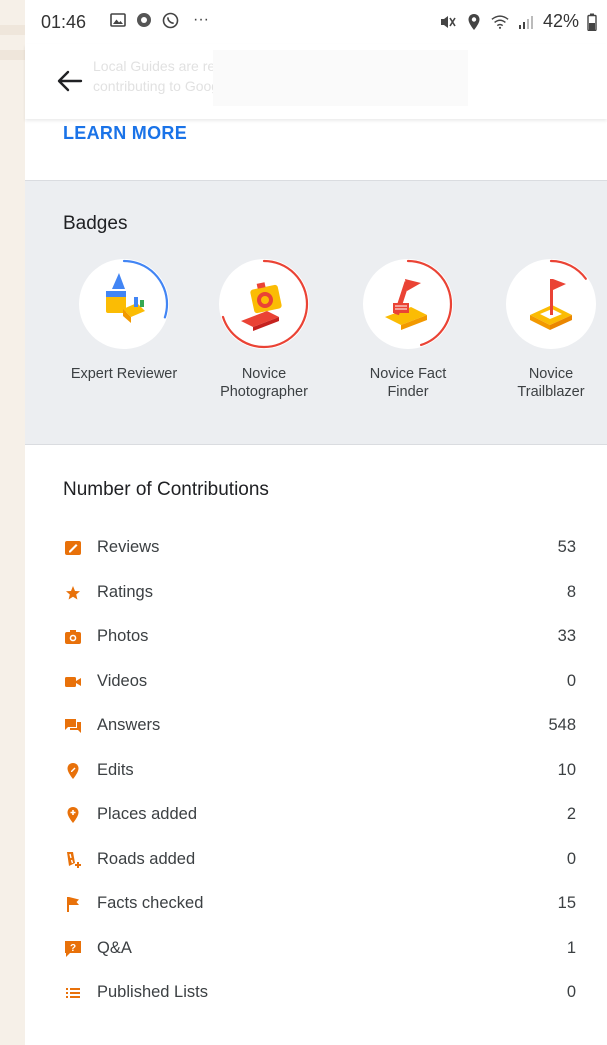  What do you see at coordinates (316, 597) in the screenshot?
I see `contribution-row-ratings: Ratings 8` at bounding box center [316, 597].